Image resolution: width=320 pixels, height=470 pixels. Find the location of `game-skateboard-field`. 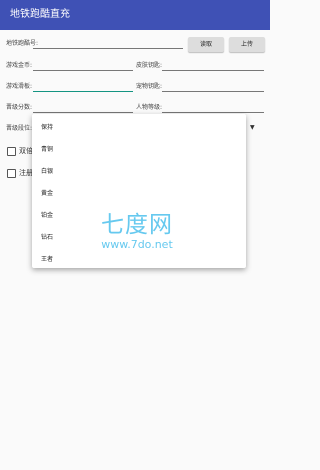

game-skateboard-field is located at coordinates (83, 90).